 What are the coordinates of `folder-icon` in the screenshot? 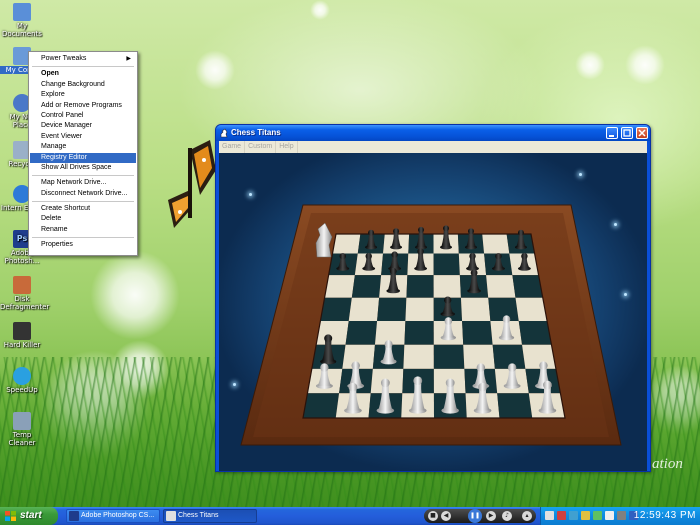 It's located at (22, 12).